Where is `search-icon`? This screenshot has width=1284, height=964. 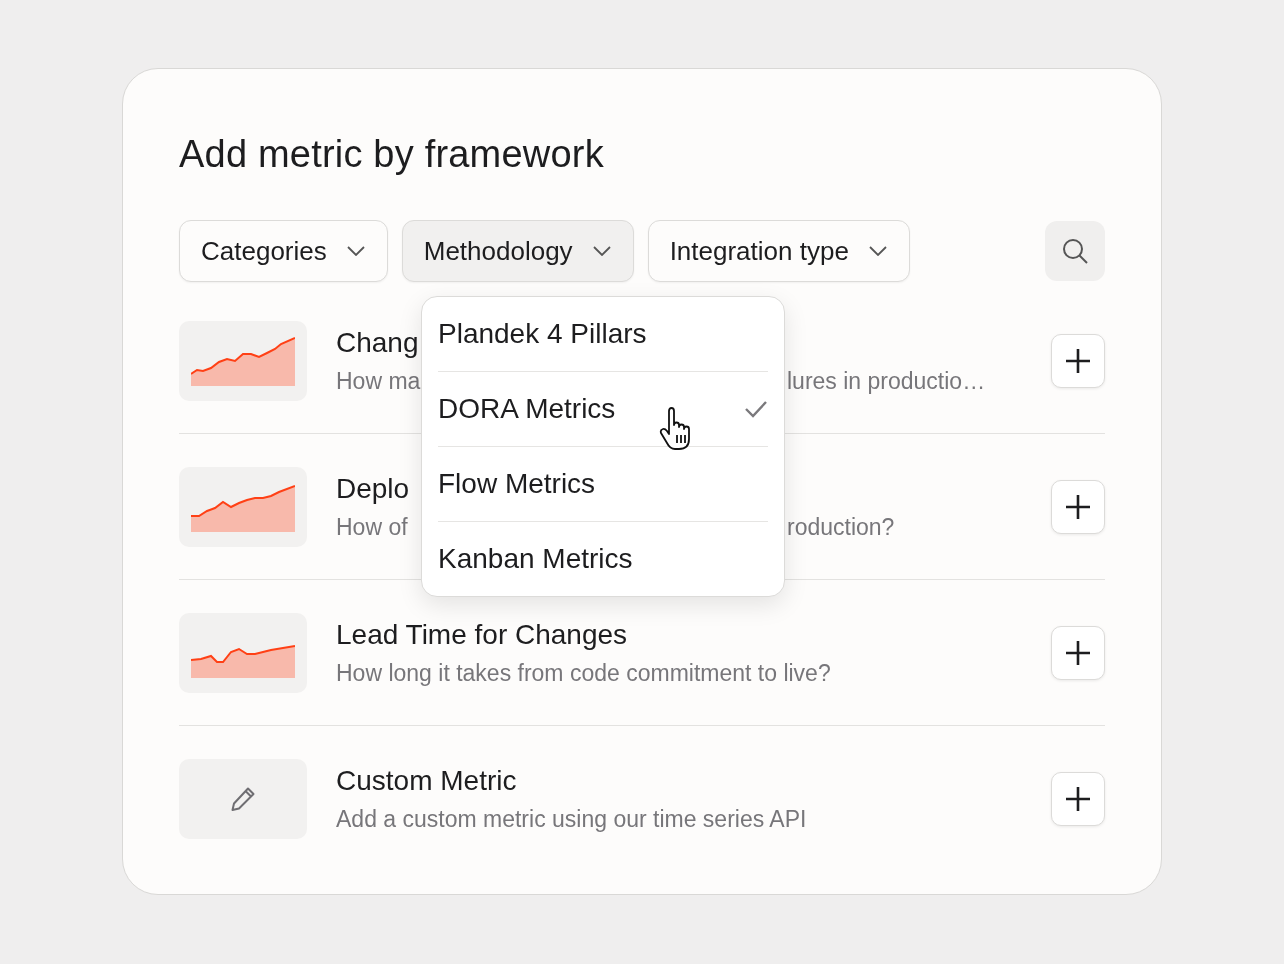 search-icon is located at coordinates (1075, 251).